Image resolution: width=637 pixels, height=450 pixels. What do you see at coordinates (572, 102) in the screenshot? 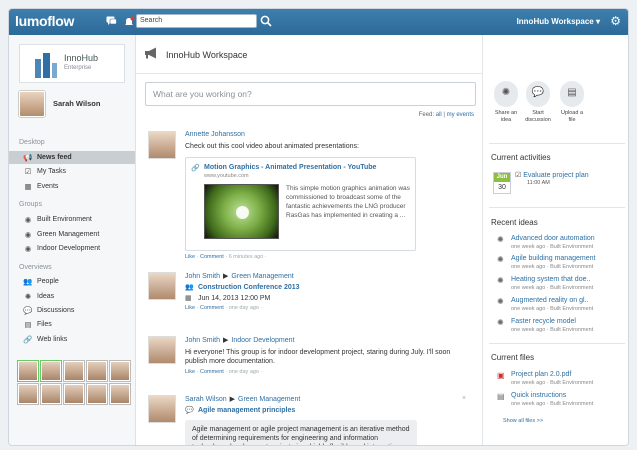
I see `upload-file-button: ▤ Upload a file` at bounding box center [572, 102].